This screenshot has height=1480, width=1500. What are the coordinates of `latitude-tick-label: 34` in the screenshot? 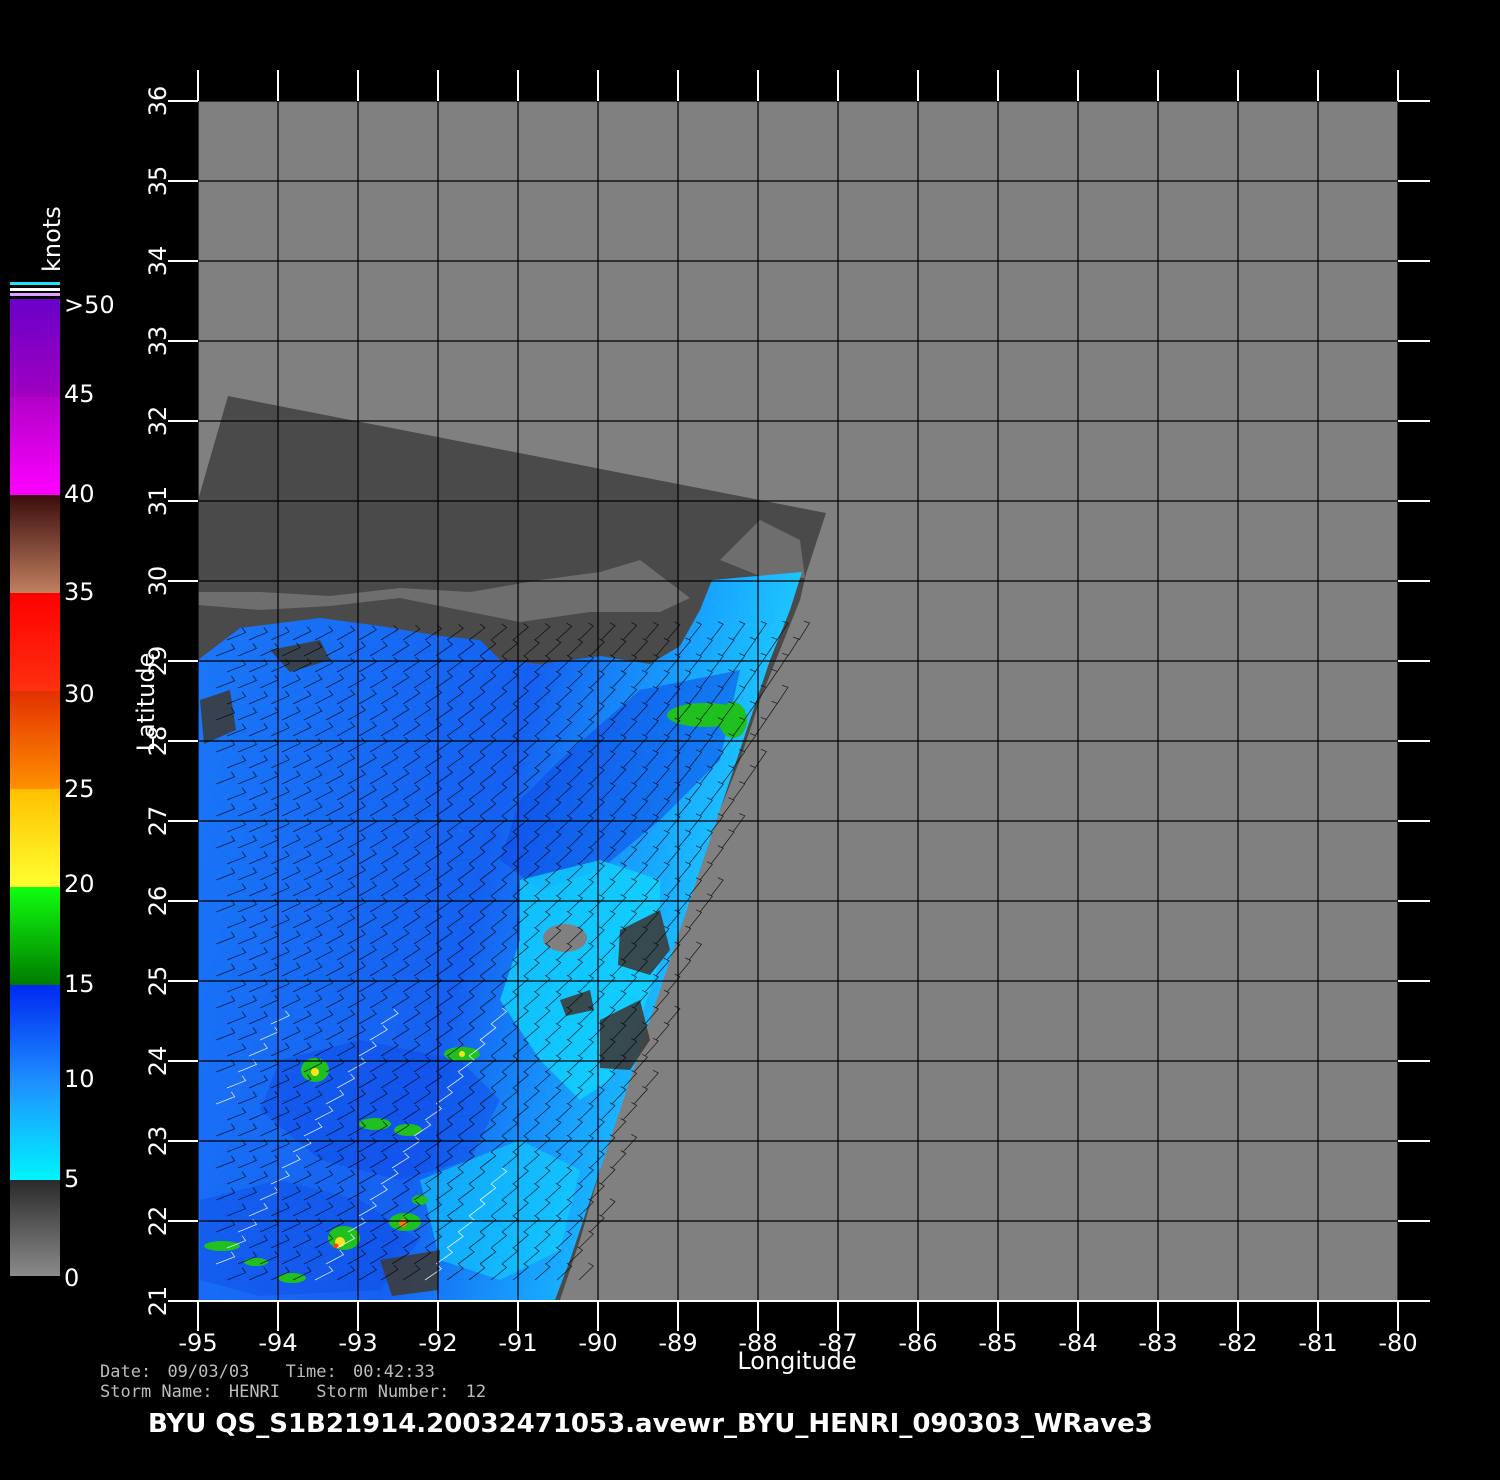 It's located at (158, 261).